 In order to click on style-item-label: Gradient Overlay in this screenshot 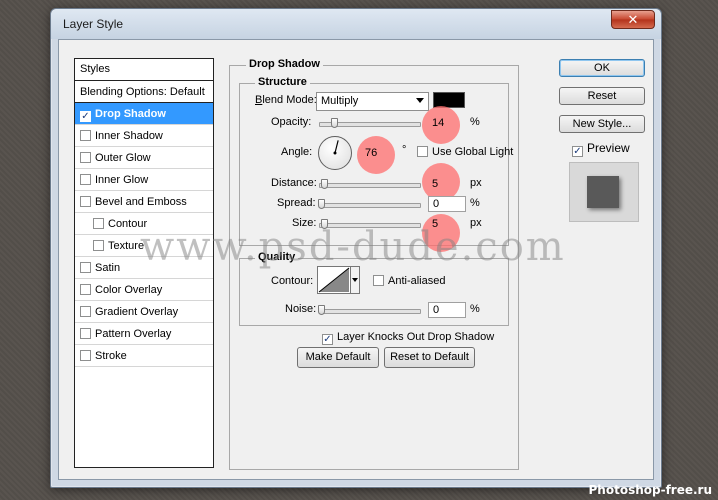, I will do `click(137, 312)`.